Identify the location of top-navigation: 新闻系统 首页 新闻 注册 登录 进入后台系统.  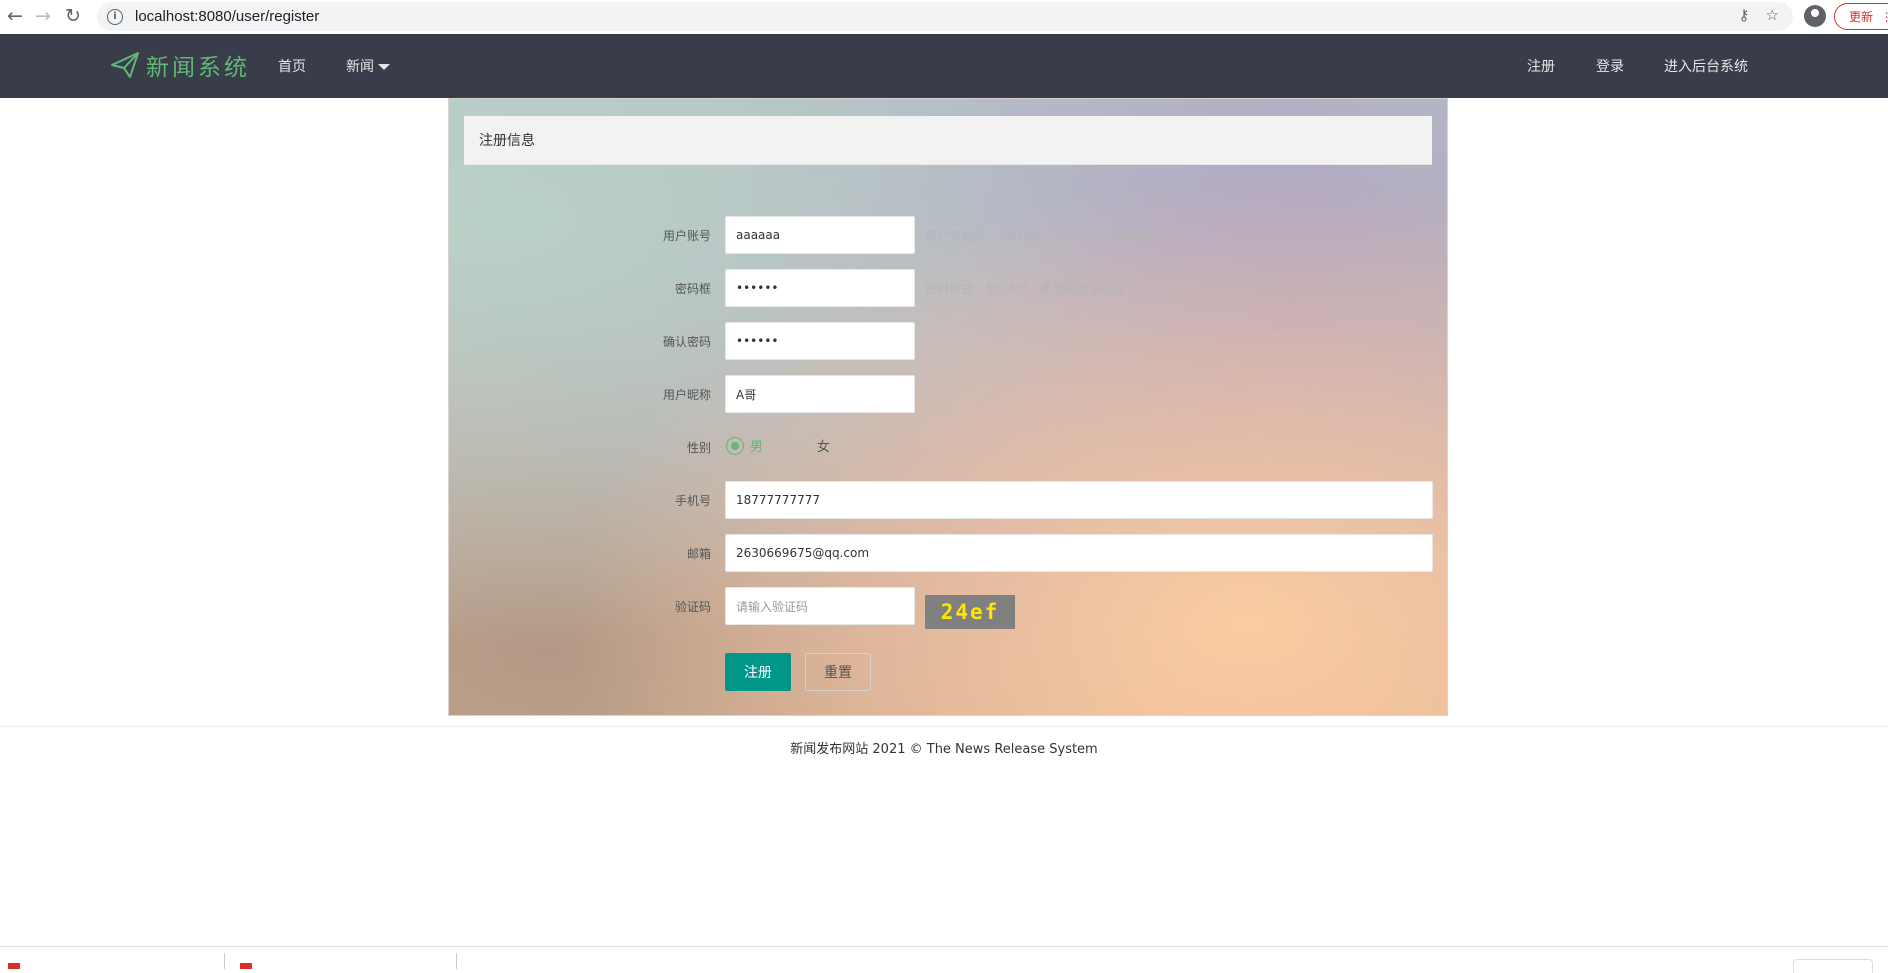
(944, 66).